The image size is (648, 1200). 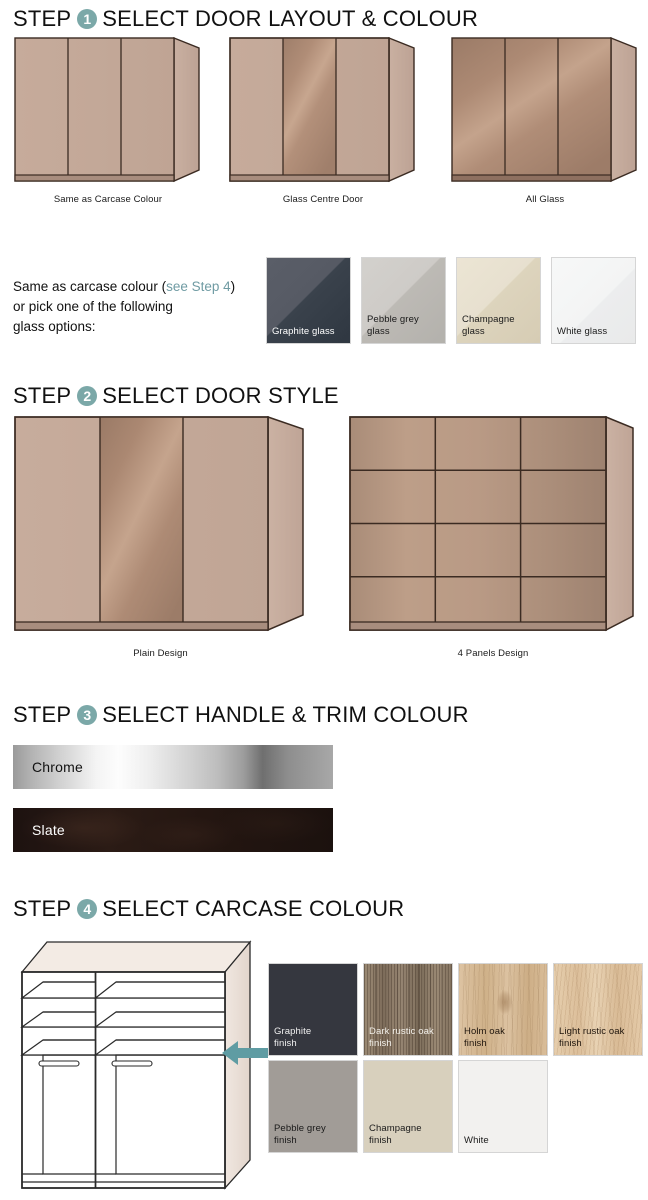 What do you see at coordinates (503, 1106) in the screenshot?
I see `carcase-finish-white: White` at bounding box center [503, 1106].